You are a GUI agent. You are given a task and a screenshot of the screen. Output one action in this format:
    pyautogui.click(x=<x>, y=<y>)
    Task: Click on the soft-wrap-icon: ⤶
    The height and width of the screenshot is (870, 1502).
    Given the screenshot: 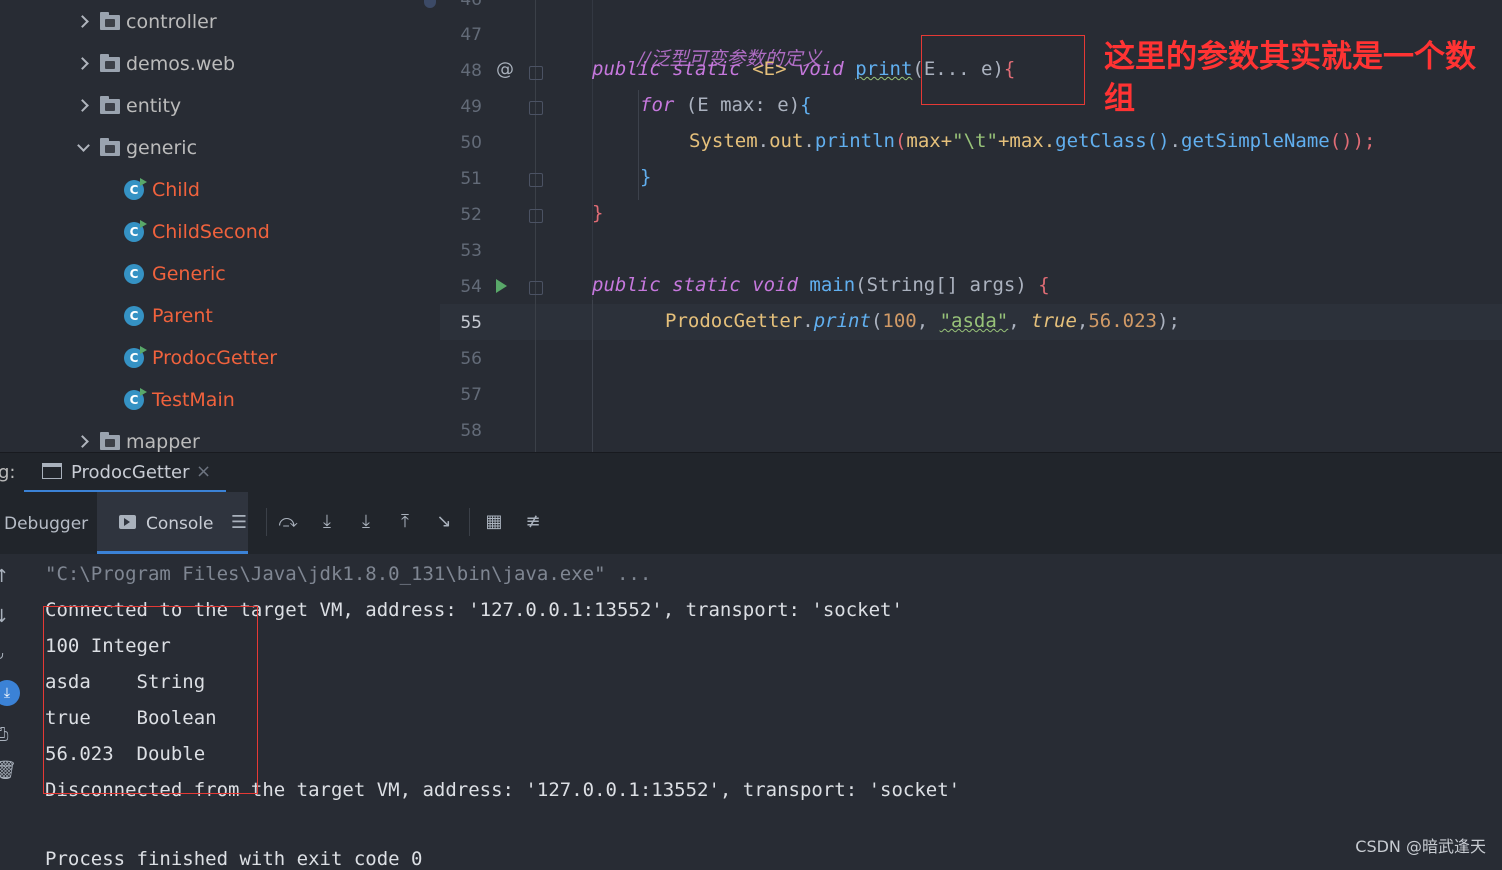 What is the action you would take?
    pyautogui.click(x=7, y=656)
    